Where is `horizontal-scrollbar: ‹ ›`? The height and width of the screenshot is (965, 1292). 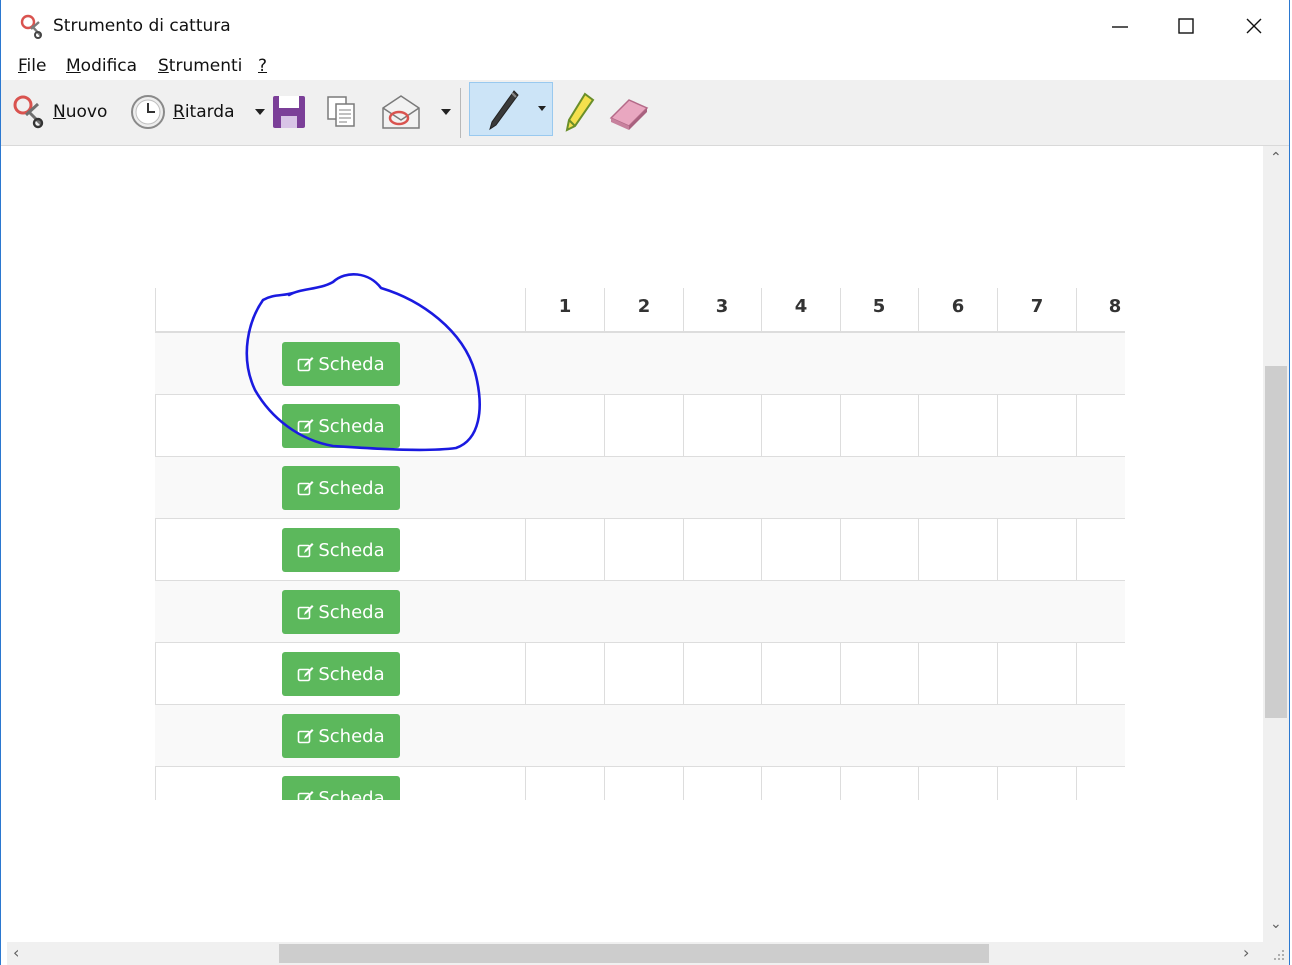
horizontal-scrollbar: ‹ › is located at coordinates (635, 953).